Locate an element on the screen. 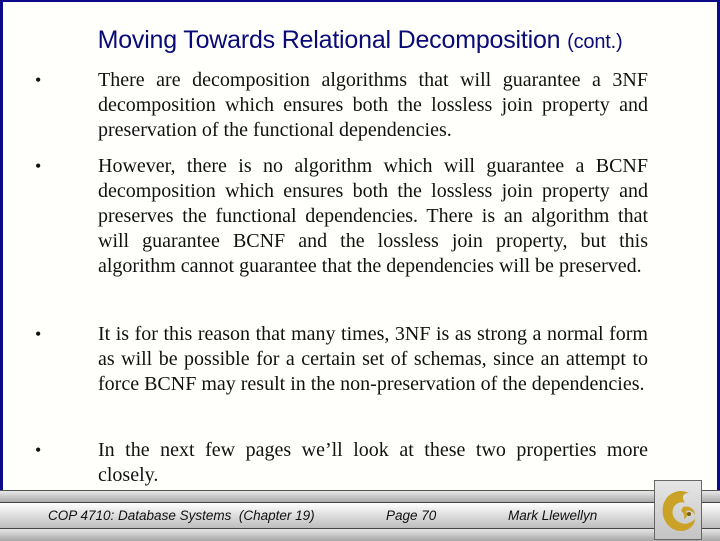 The height and width of the screenshot is (541, 720). pegasus-logo-icon is located at coordinates (678, 511).